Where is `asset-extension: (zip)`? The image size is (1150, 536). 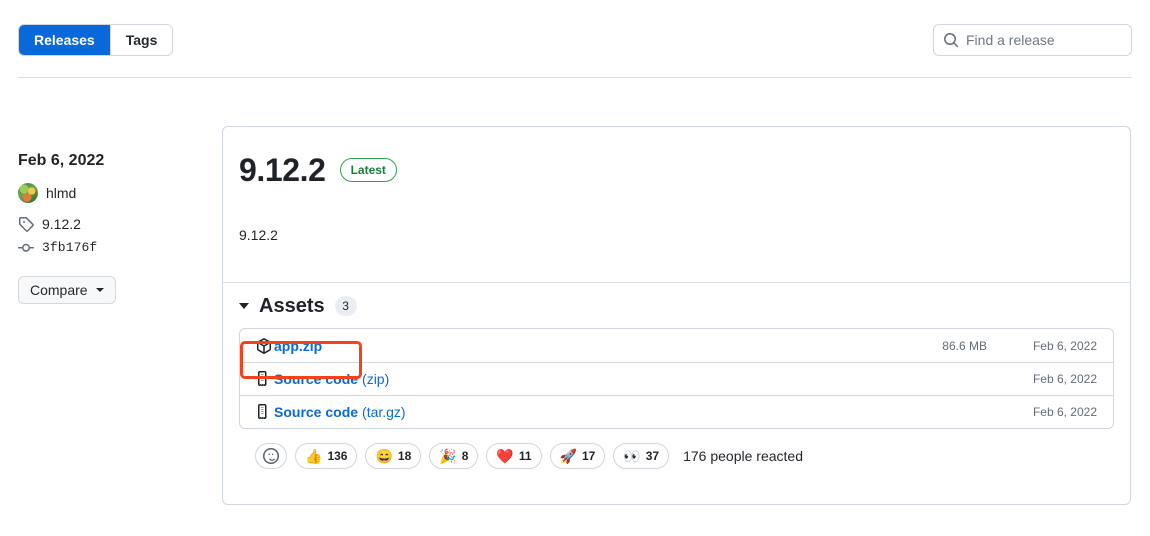
asset-extension: (zip) is located at coordinates (375, 379).